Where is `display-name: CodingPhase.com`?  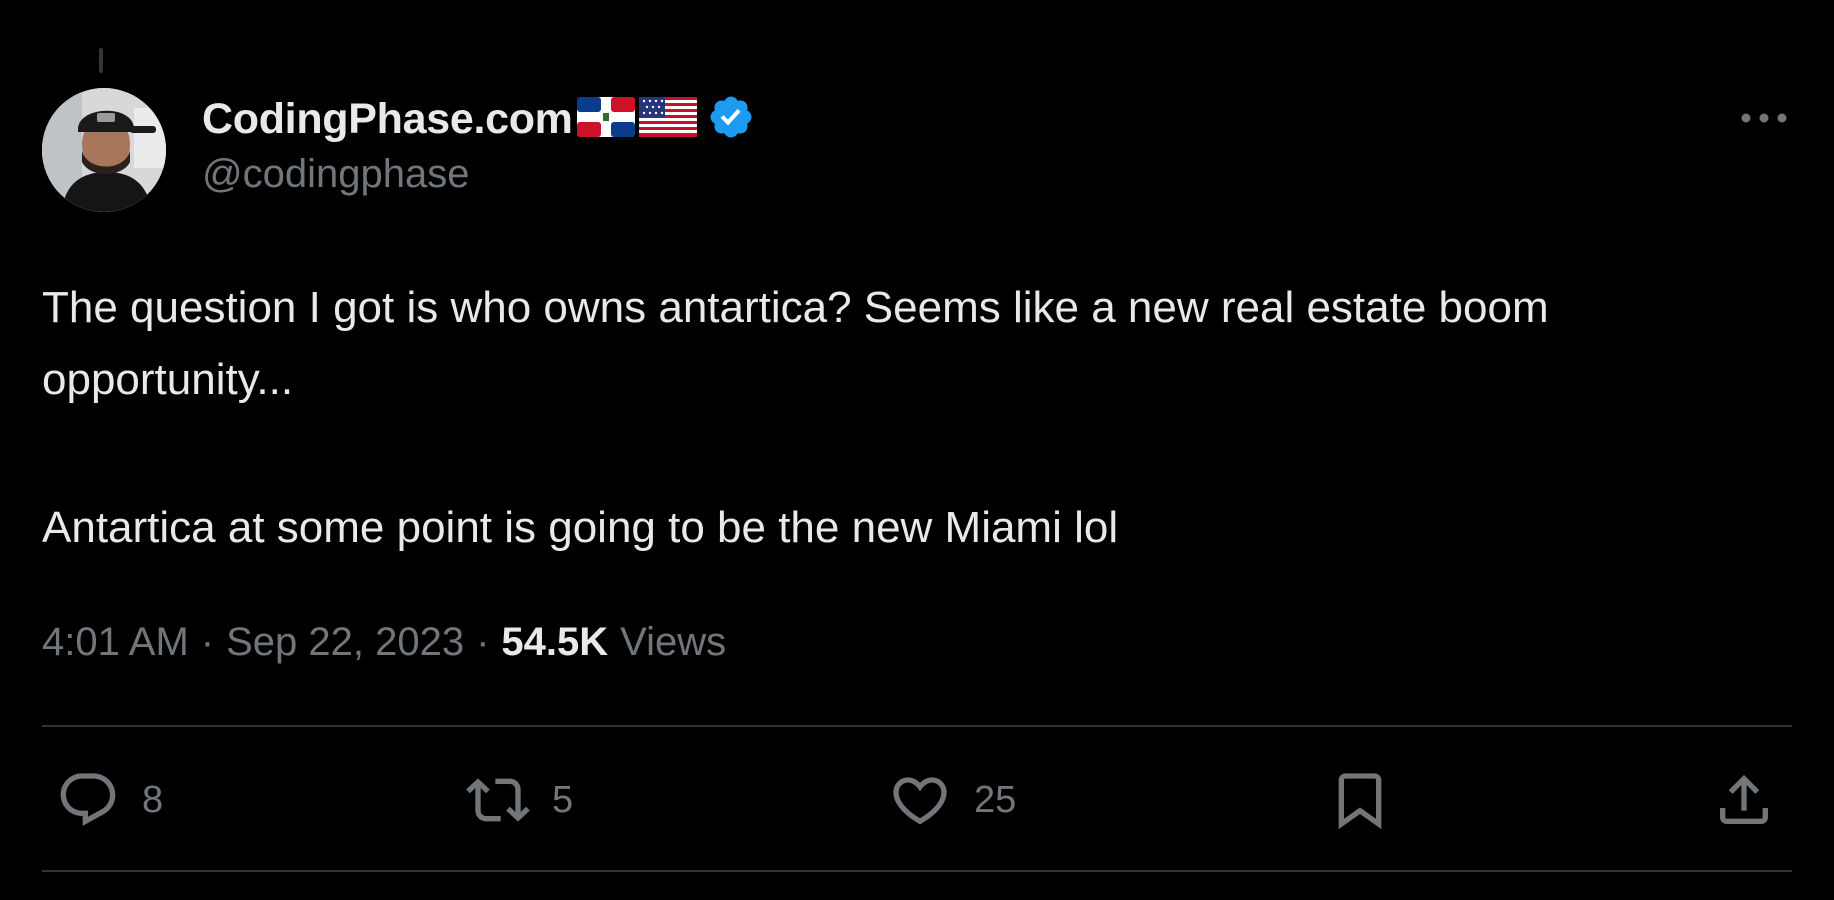 display-name: CodingPhase.com is located at coordinates (387, 119).